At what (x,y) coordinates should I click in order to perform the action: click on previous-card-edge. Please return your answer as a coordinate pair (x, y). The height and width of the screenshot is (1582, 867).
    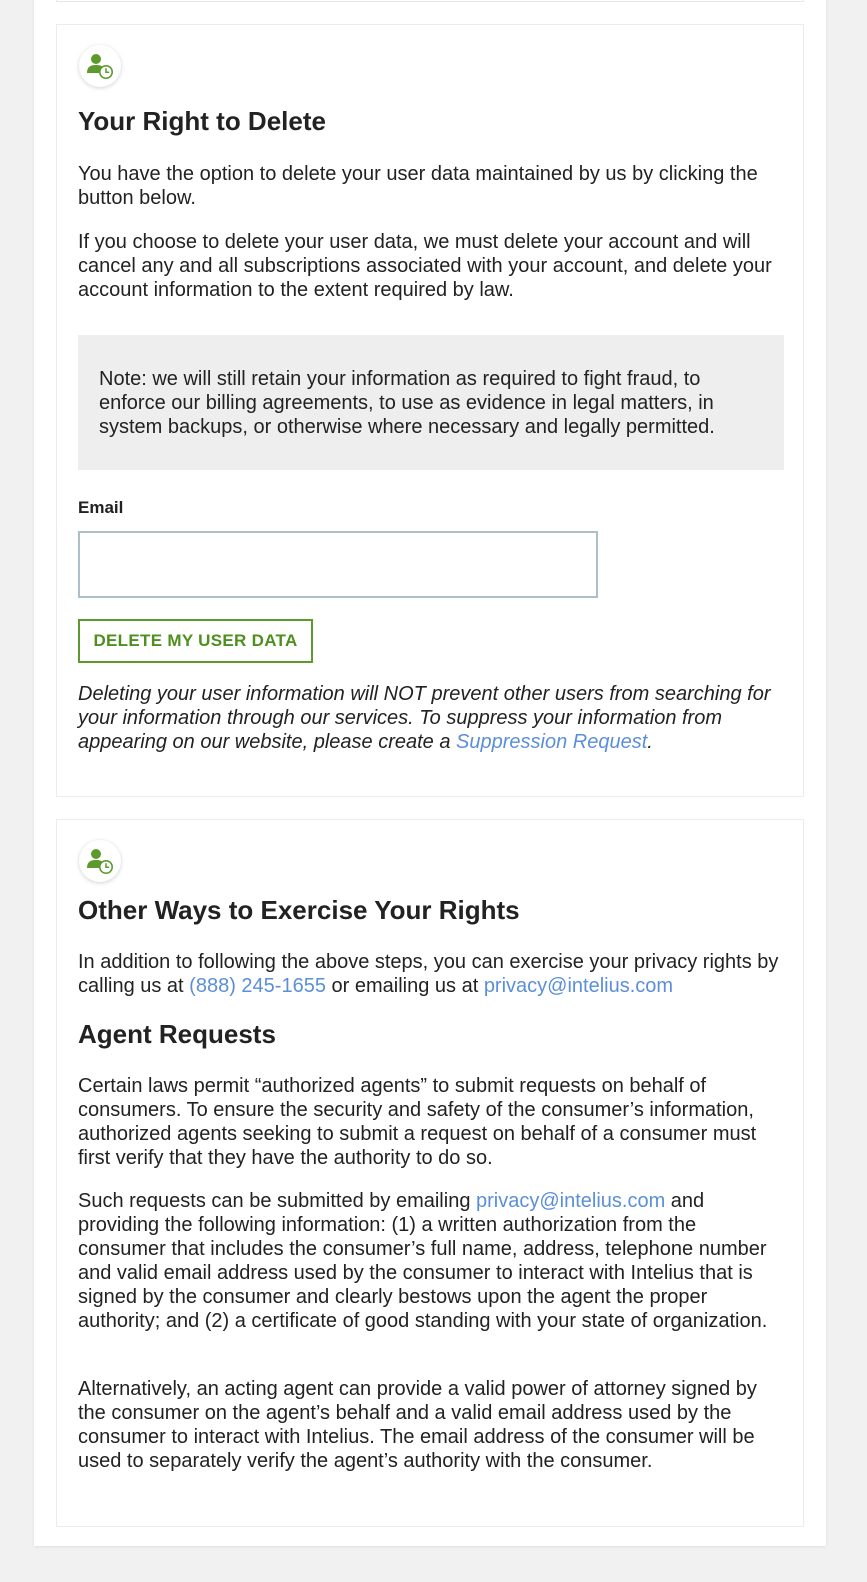
    Looking at the image, I should click on (430, 1).